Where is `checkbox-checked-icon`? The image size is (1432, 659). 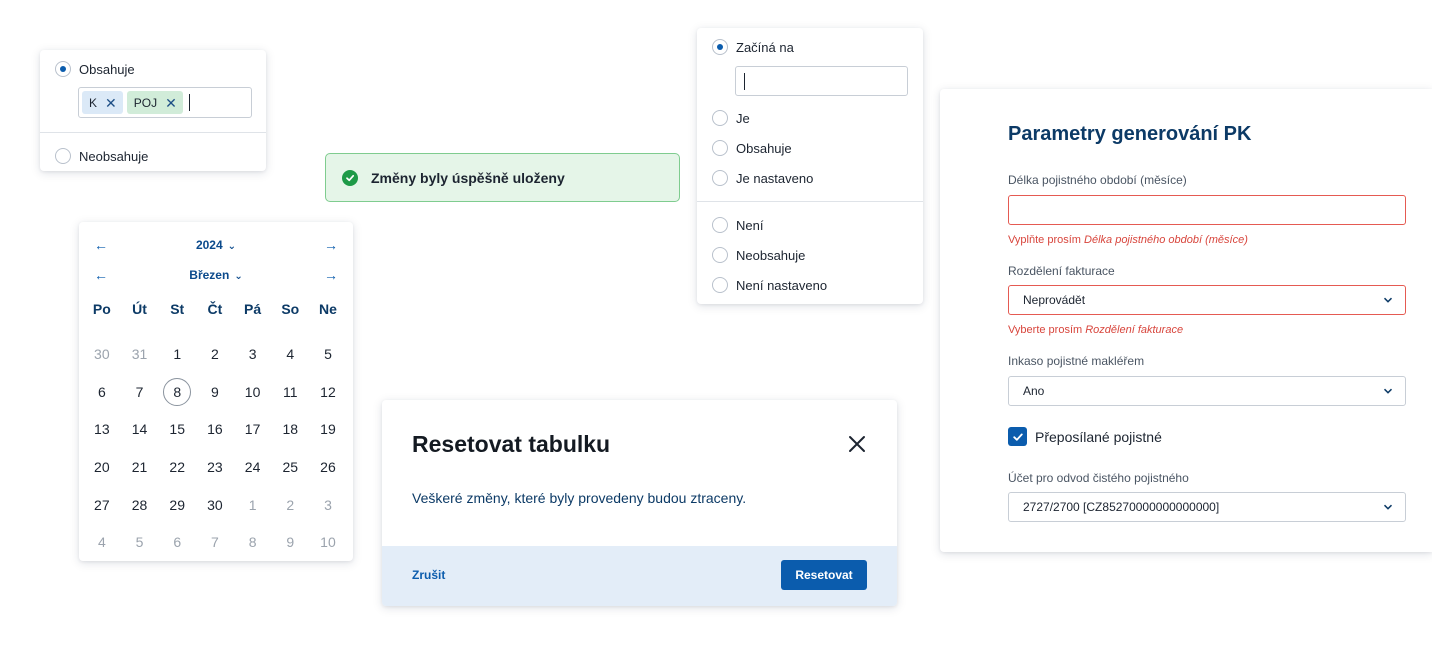
checkbox-checked-icon is located at coordinates (1017, 436).